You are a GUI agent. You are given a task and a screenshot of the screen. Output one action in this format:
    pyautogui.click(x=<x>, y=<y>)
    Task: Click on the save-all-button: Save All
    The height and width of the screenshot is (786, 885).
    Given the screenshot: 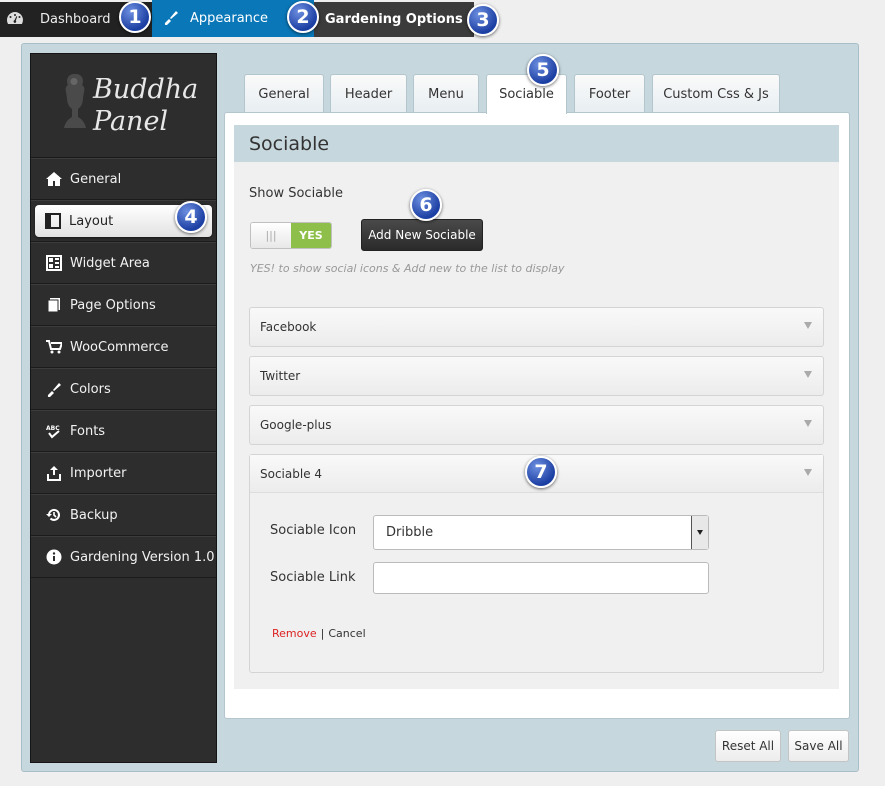 What is the action you would take?
    pyautogui.click(x=818, y=746)
    